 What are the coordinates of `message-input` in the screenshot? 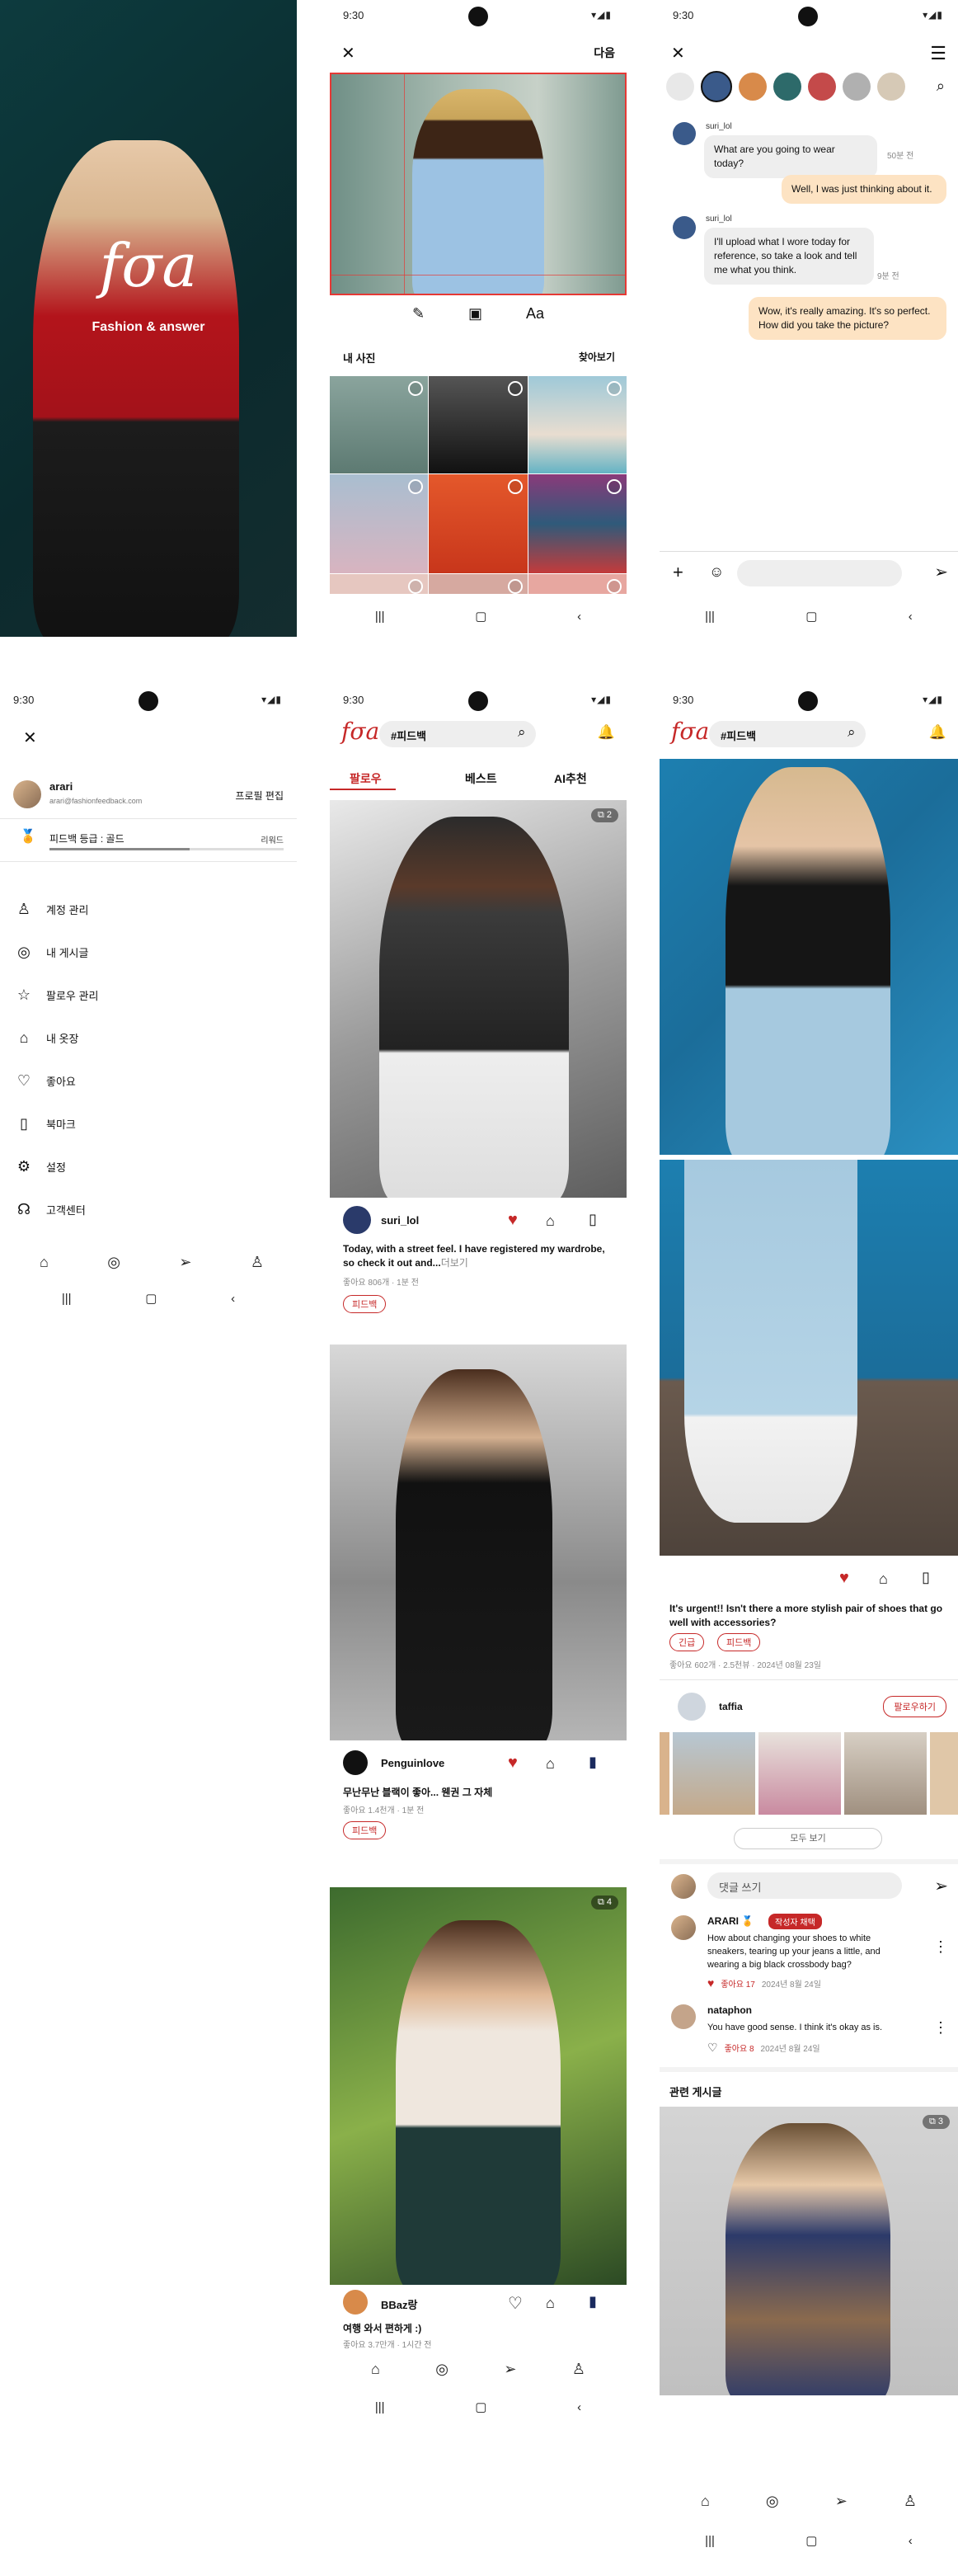 It's located at (820, 573).